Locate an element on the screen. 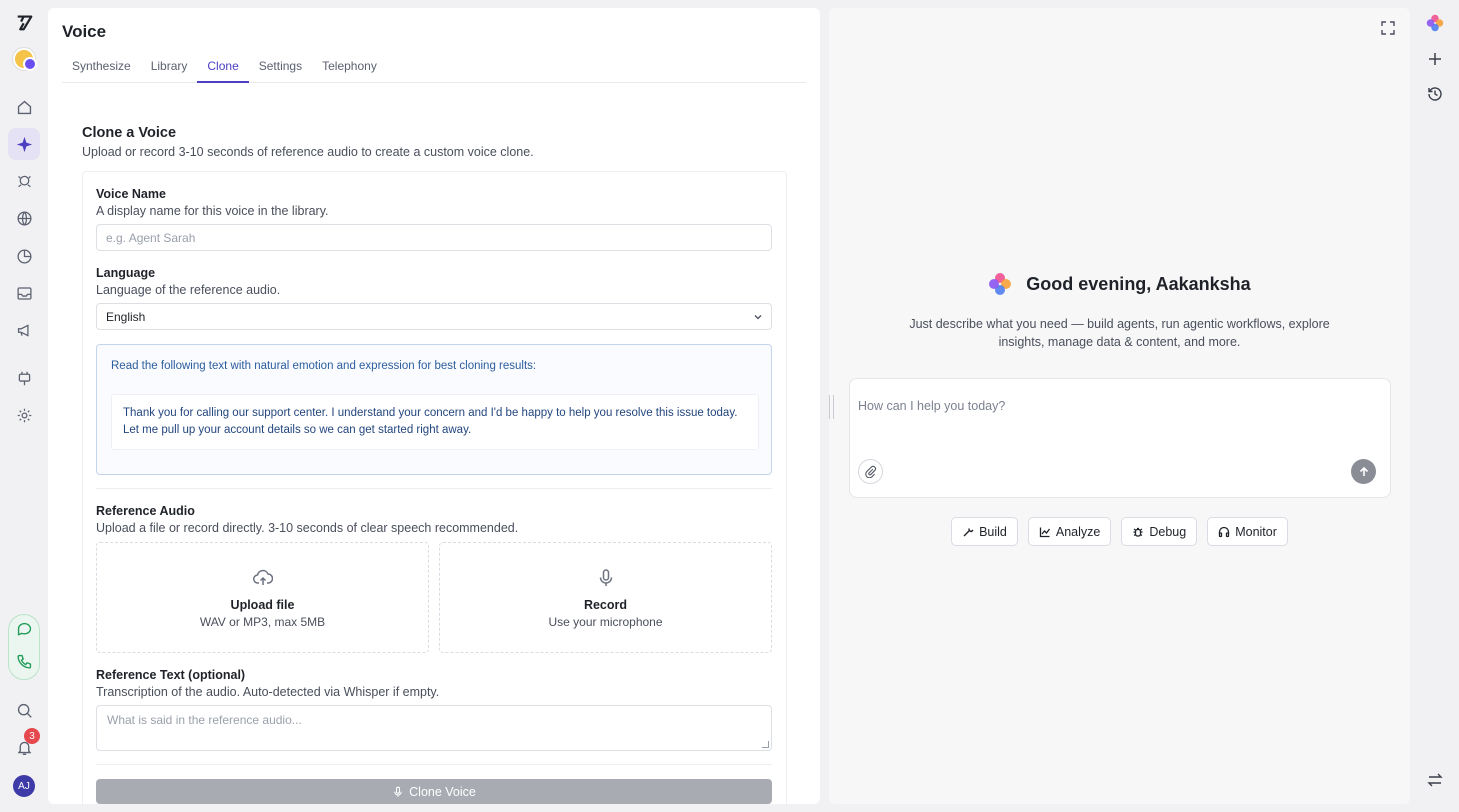 This screenshot has width=1459, height=812. send-button is located at coordinates (1363, 471).